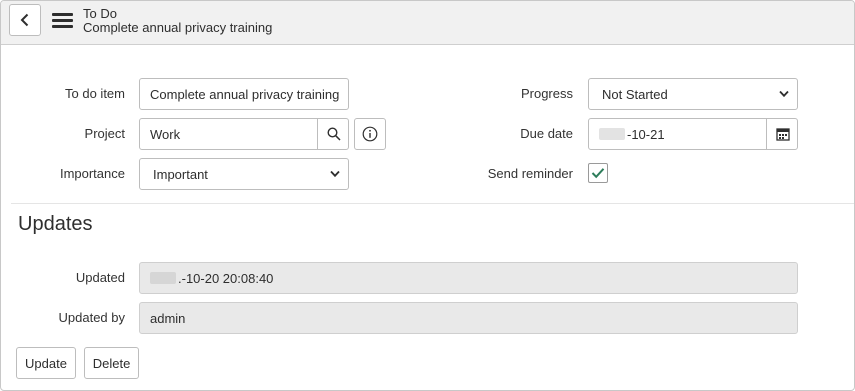 The height and width of the screenshot is (391, 855). What do you see at coordinates (180, 174) in the screenshot?
I see `importance-value: Important` at bounding box center [180, 174].